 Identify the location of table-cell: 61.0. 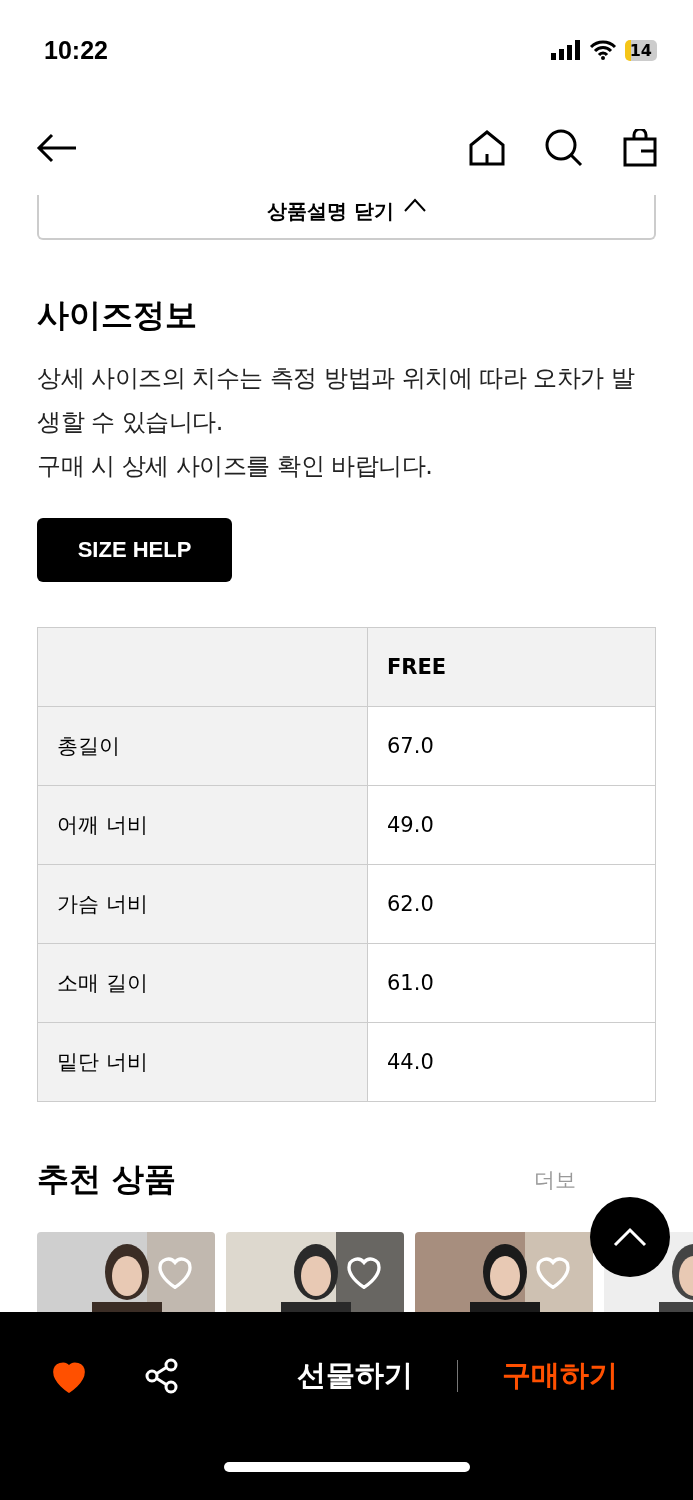
(512, 983).